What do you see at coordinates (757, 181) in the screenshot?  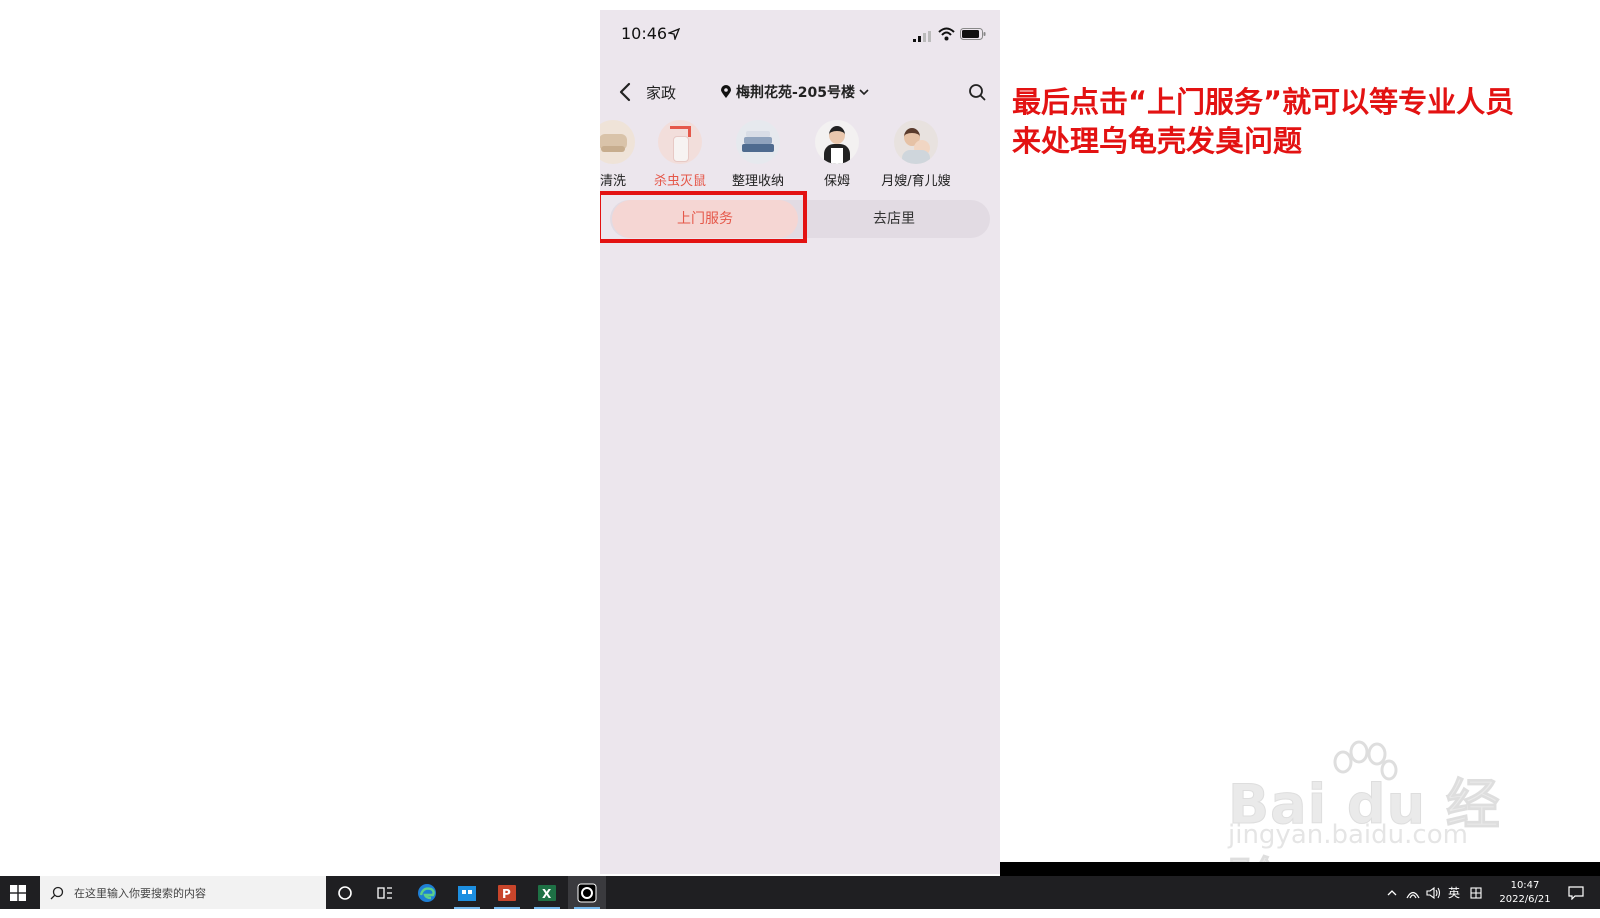 I see `category-label: 整理收纳` at bounding box center [757, 181].